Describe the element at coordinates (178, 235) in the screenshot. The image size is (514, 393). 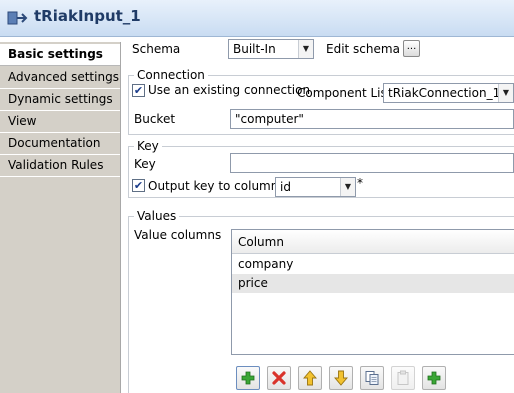
I see `value-columns-label: Value columns` at that location.